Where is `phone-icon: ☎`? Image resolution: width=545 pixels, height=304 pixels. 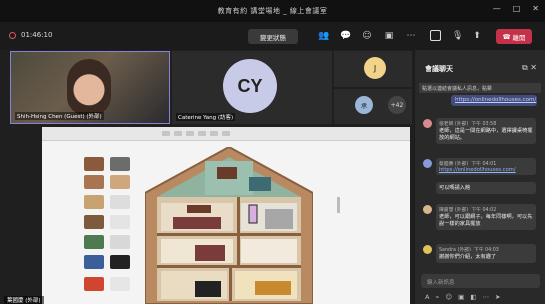 phone-icon: ☎ is located at coordinates (506, 36).